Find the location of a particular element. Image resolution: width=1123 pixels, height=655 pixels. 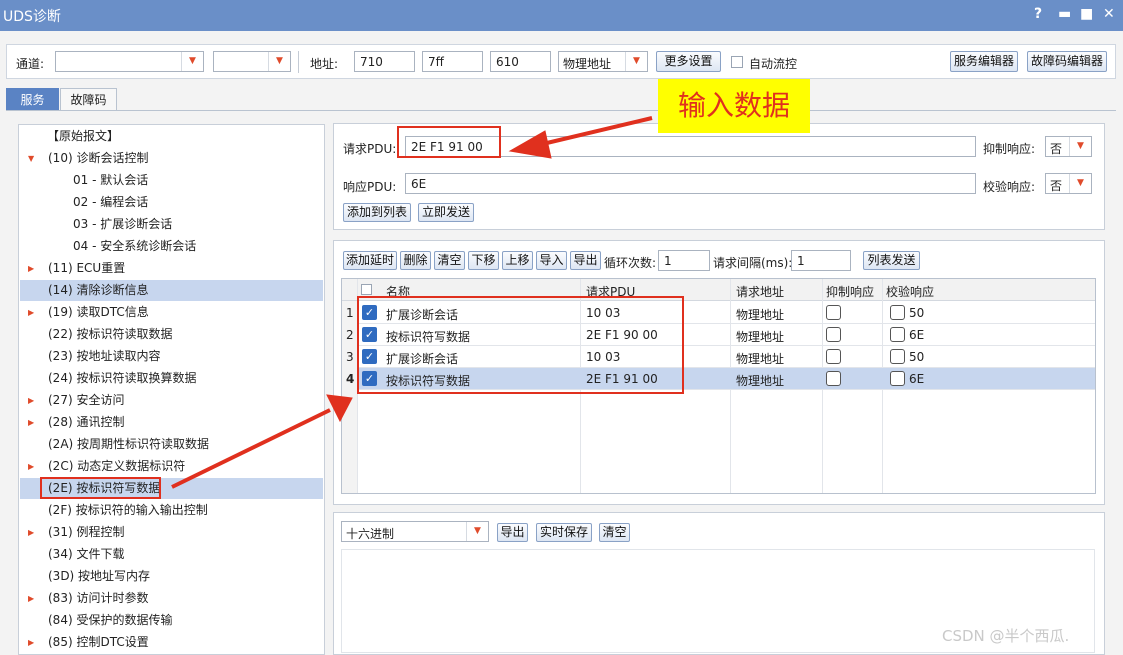

arrow-to-request-line is located at coordinates (591, 132).